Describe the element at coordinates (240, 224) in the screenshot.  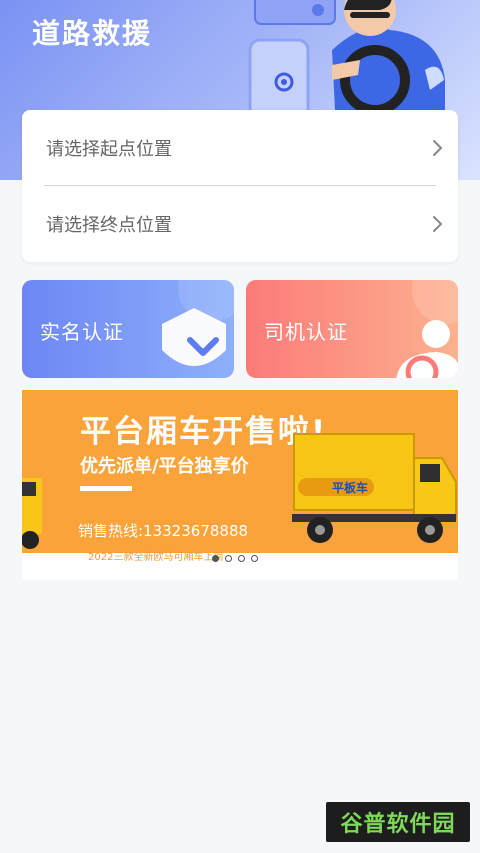
I see `end-location-selector: 请选择终点位置` at that location.